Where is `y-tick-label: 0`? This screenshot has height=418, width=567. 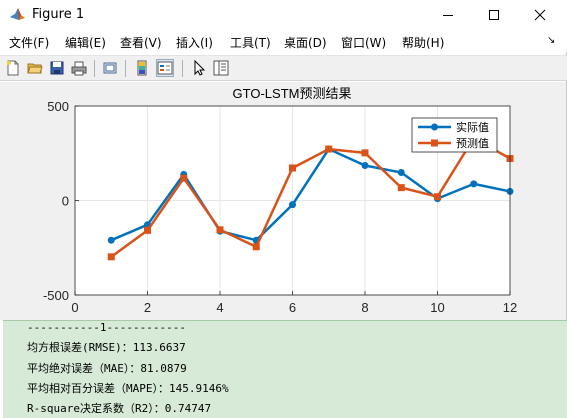
y-tick-label: 0 is located at coordinates (65, 201).